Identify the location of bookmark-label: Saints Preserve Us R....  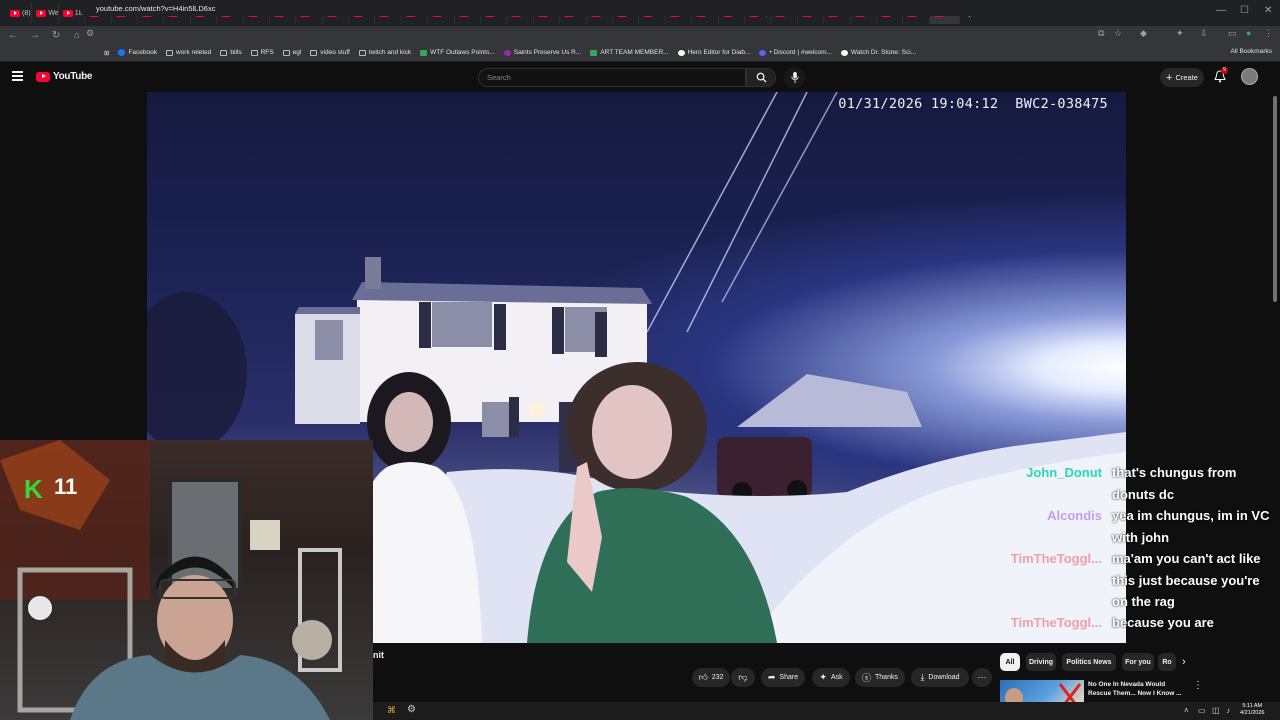
(547, 52).